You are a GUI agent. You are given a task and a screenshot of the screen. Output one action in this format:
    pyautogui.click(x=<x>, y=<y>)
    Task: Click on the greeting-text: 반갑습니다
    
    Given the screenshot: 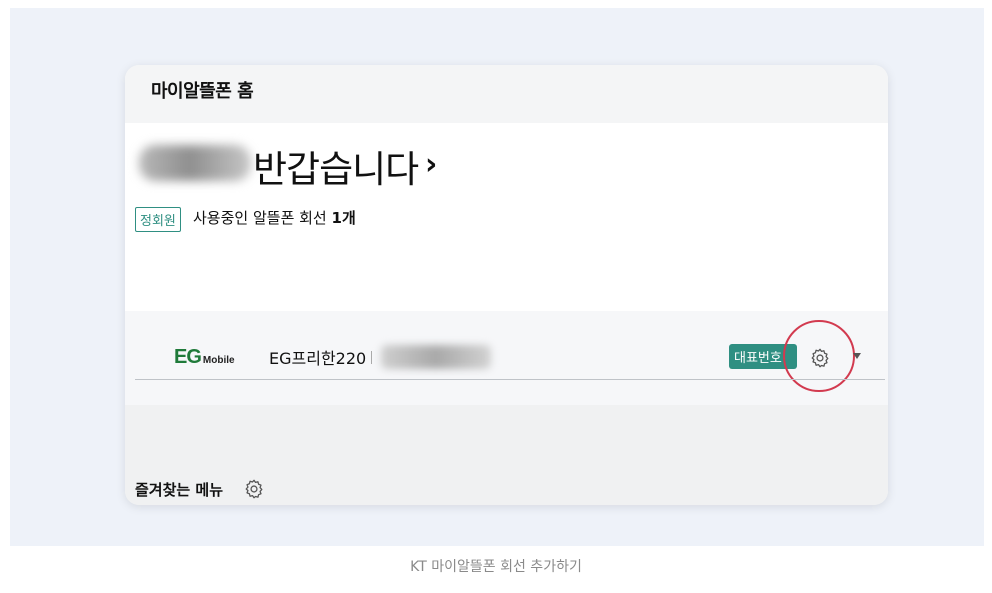 What is the action you would take?
    pyautogui.click(x=336, y=166)
    